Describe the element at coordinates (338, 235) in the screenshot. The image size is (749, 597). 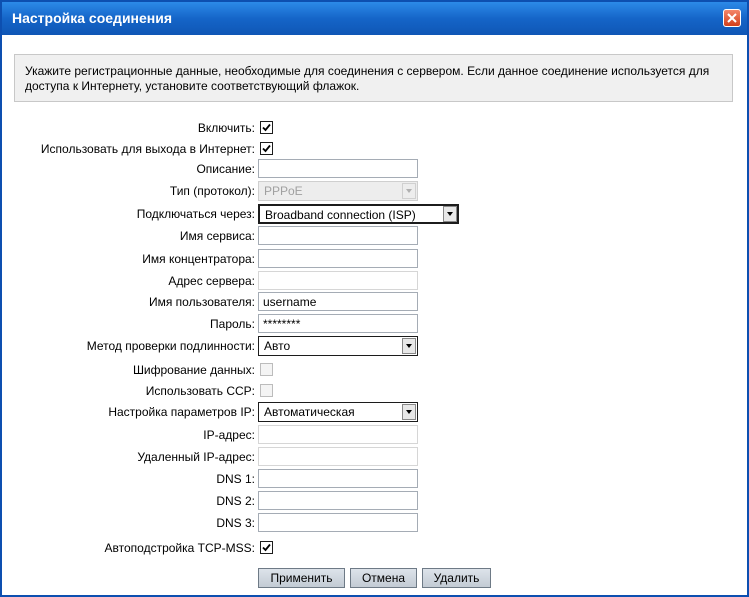
I see `service-input` at that location.